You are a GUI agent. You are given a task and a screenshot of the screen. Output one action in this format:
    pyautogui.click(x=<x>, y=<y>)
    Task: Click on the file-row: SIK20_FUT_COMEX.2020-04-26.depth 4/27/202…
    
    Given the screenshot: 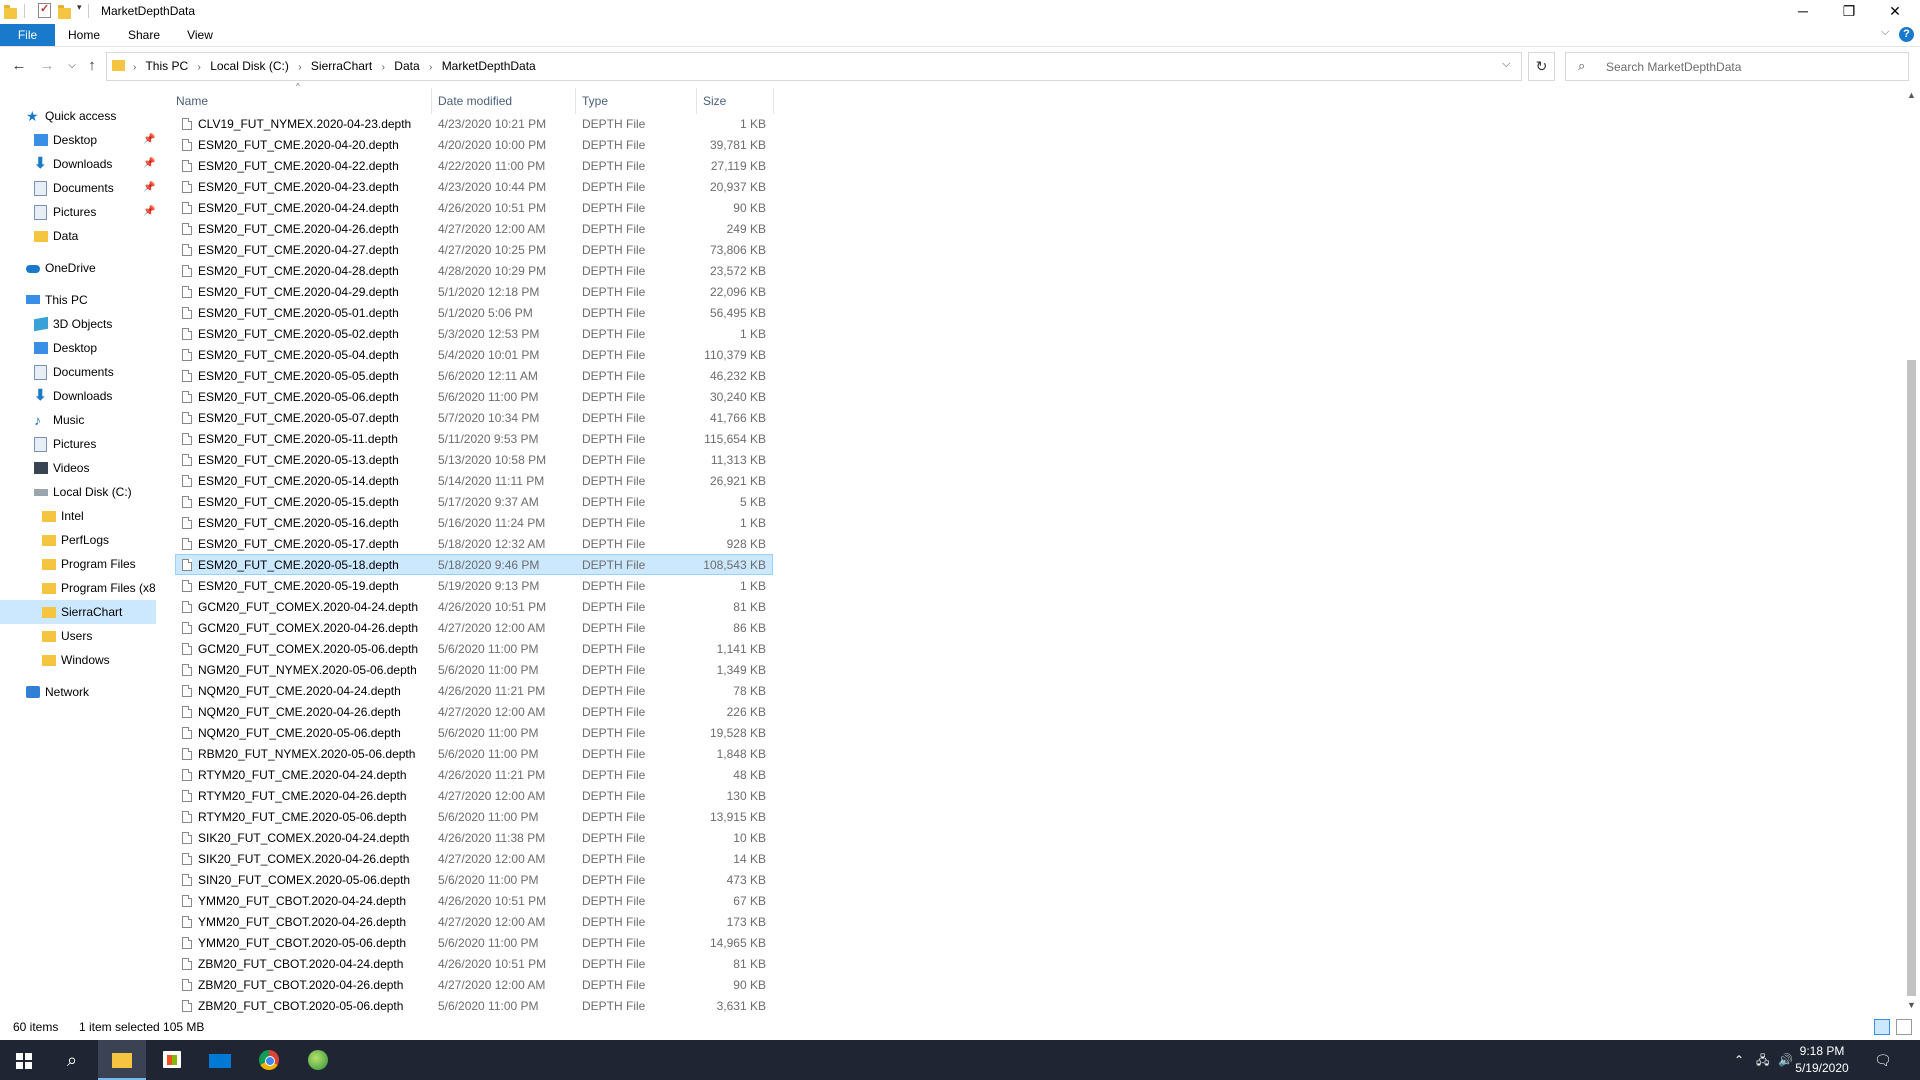 What is the action you would take?
    pyautogui.click(x=474, y=858)
    